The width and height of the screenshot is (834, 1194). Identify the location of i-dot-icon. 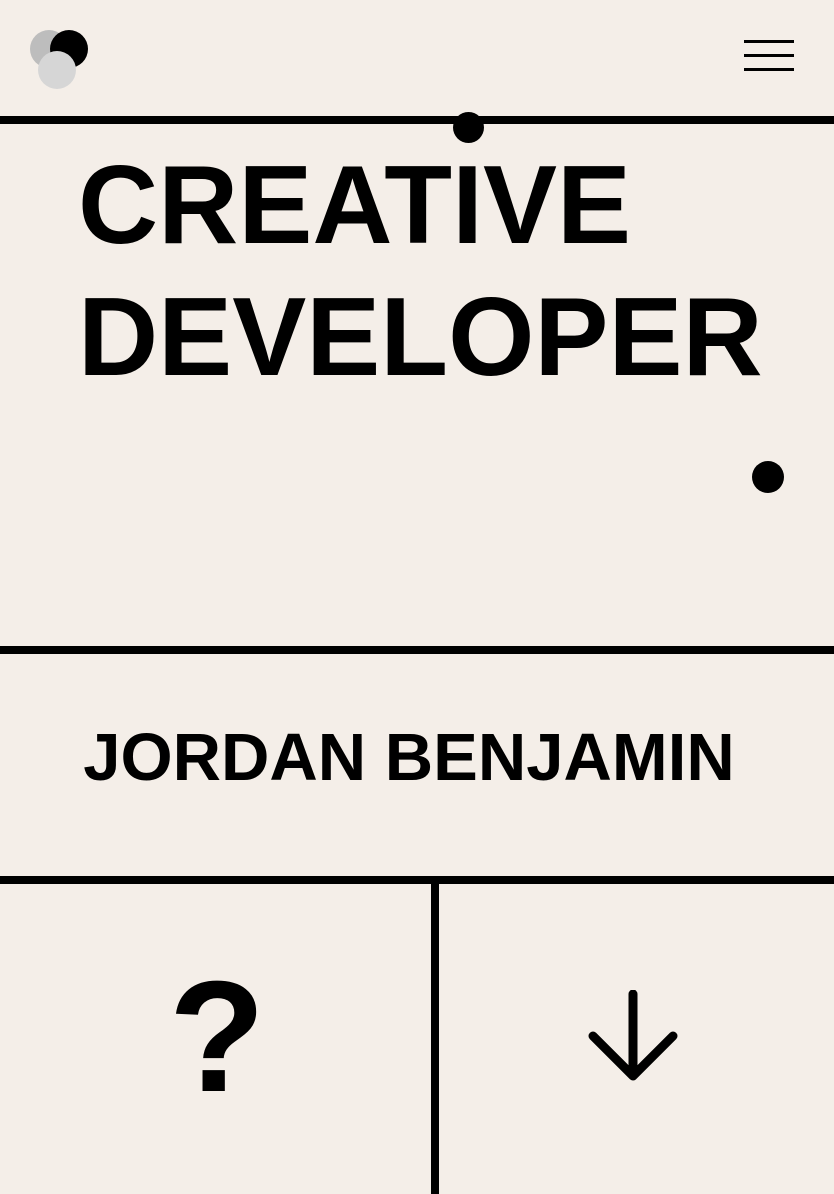
(468, 127).